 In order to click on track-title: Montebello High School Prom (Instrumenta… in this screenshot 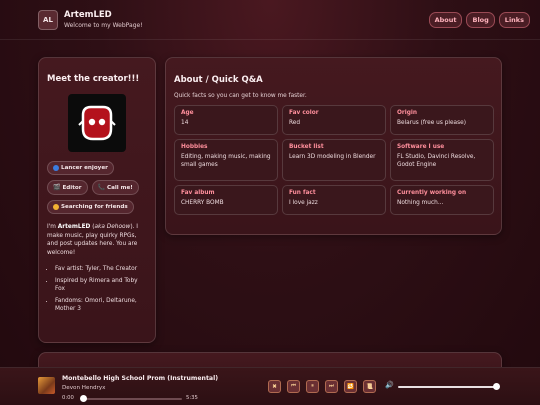, I will do `click(140, 378)`.